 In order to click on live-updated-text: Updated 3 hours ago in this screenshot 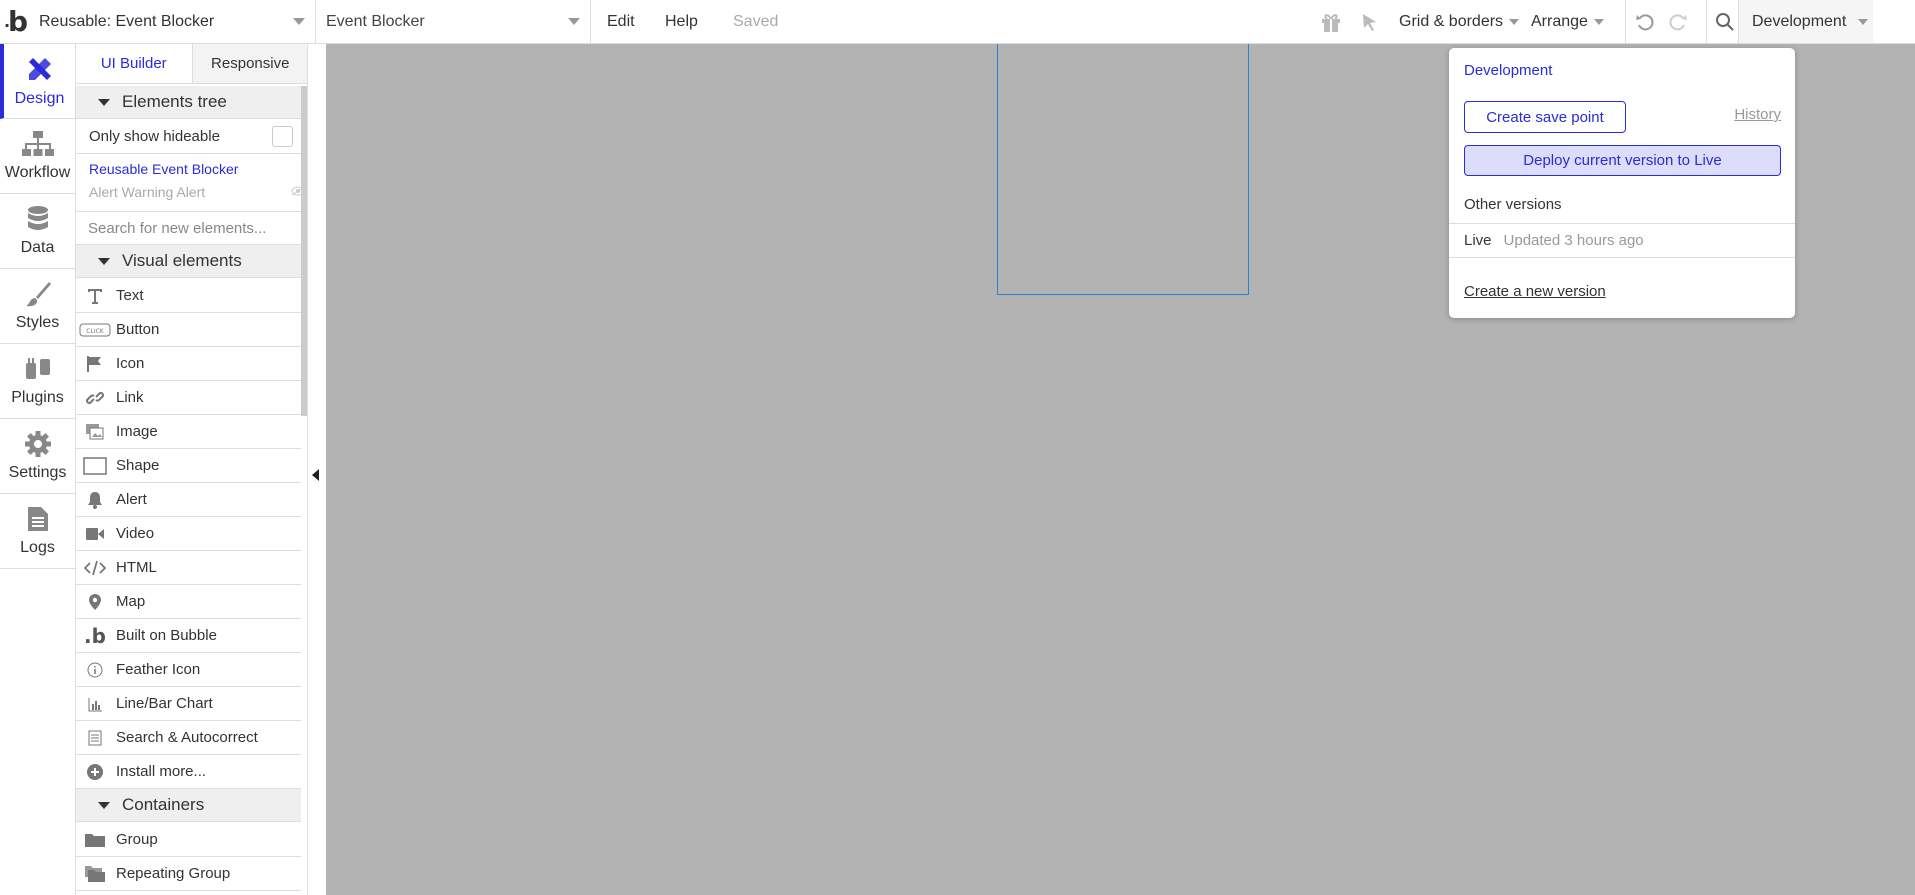, I will do `click(1573, 240)`.